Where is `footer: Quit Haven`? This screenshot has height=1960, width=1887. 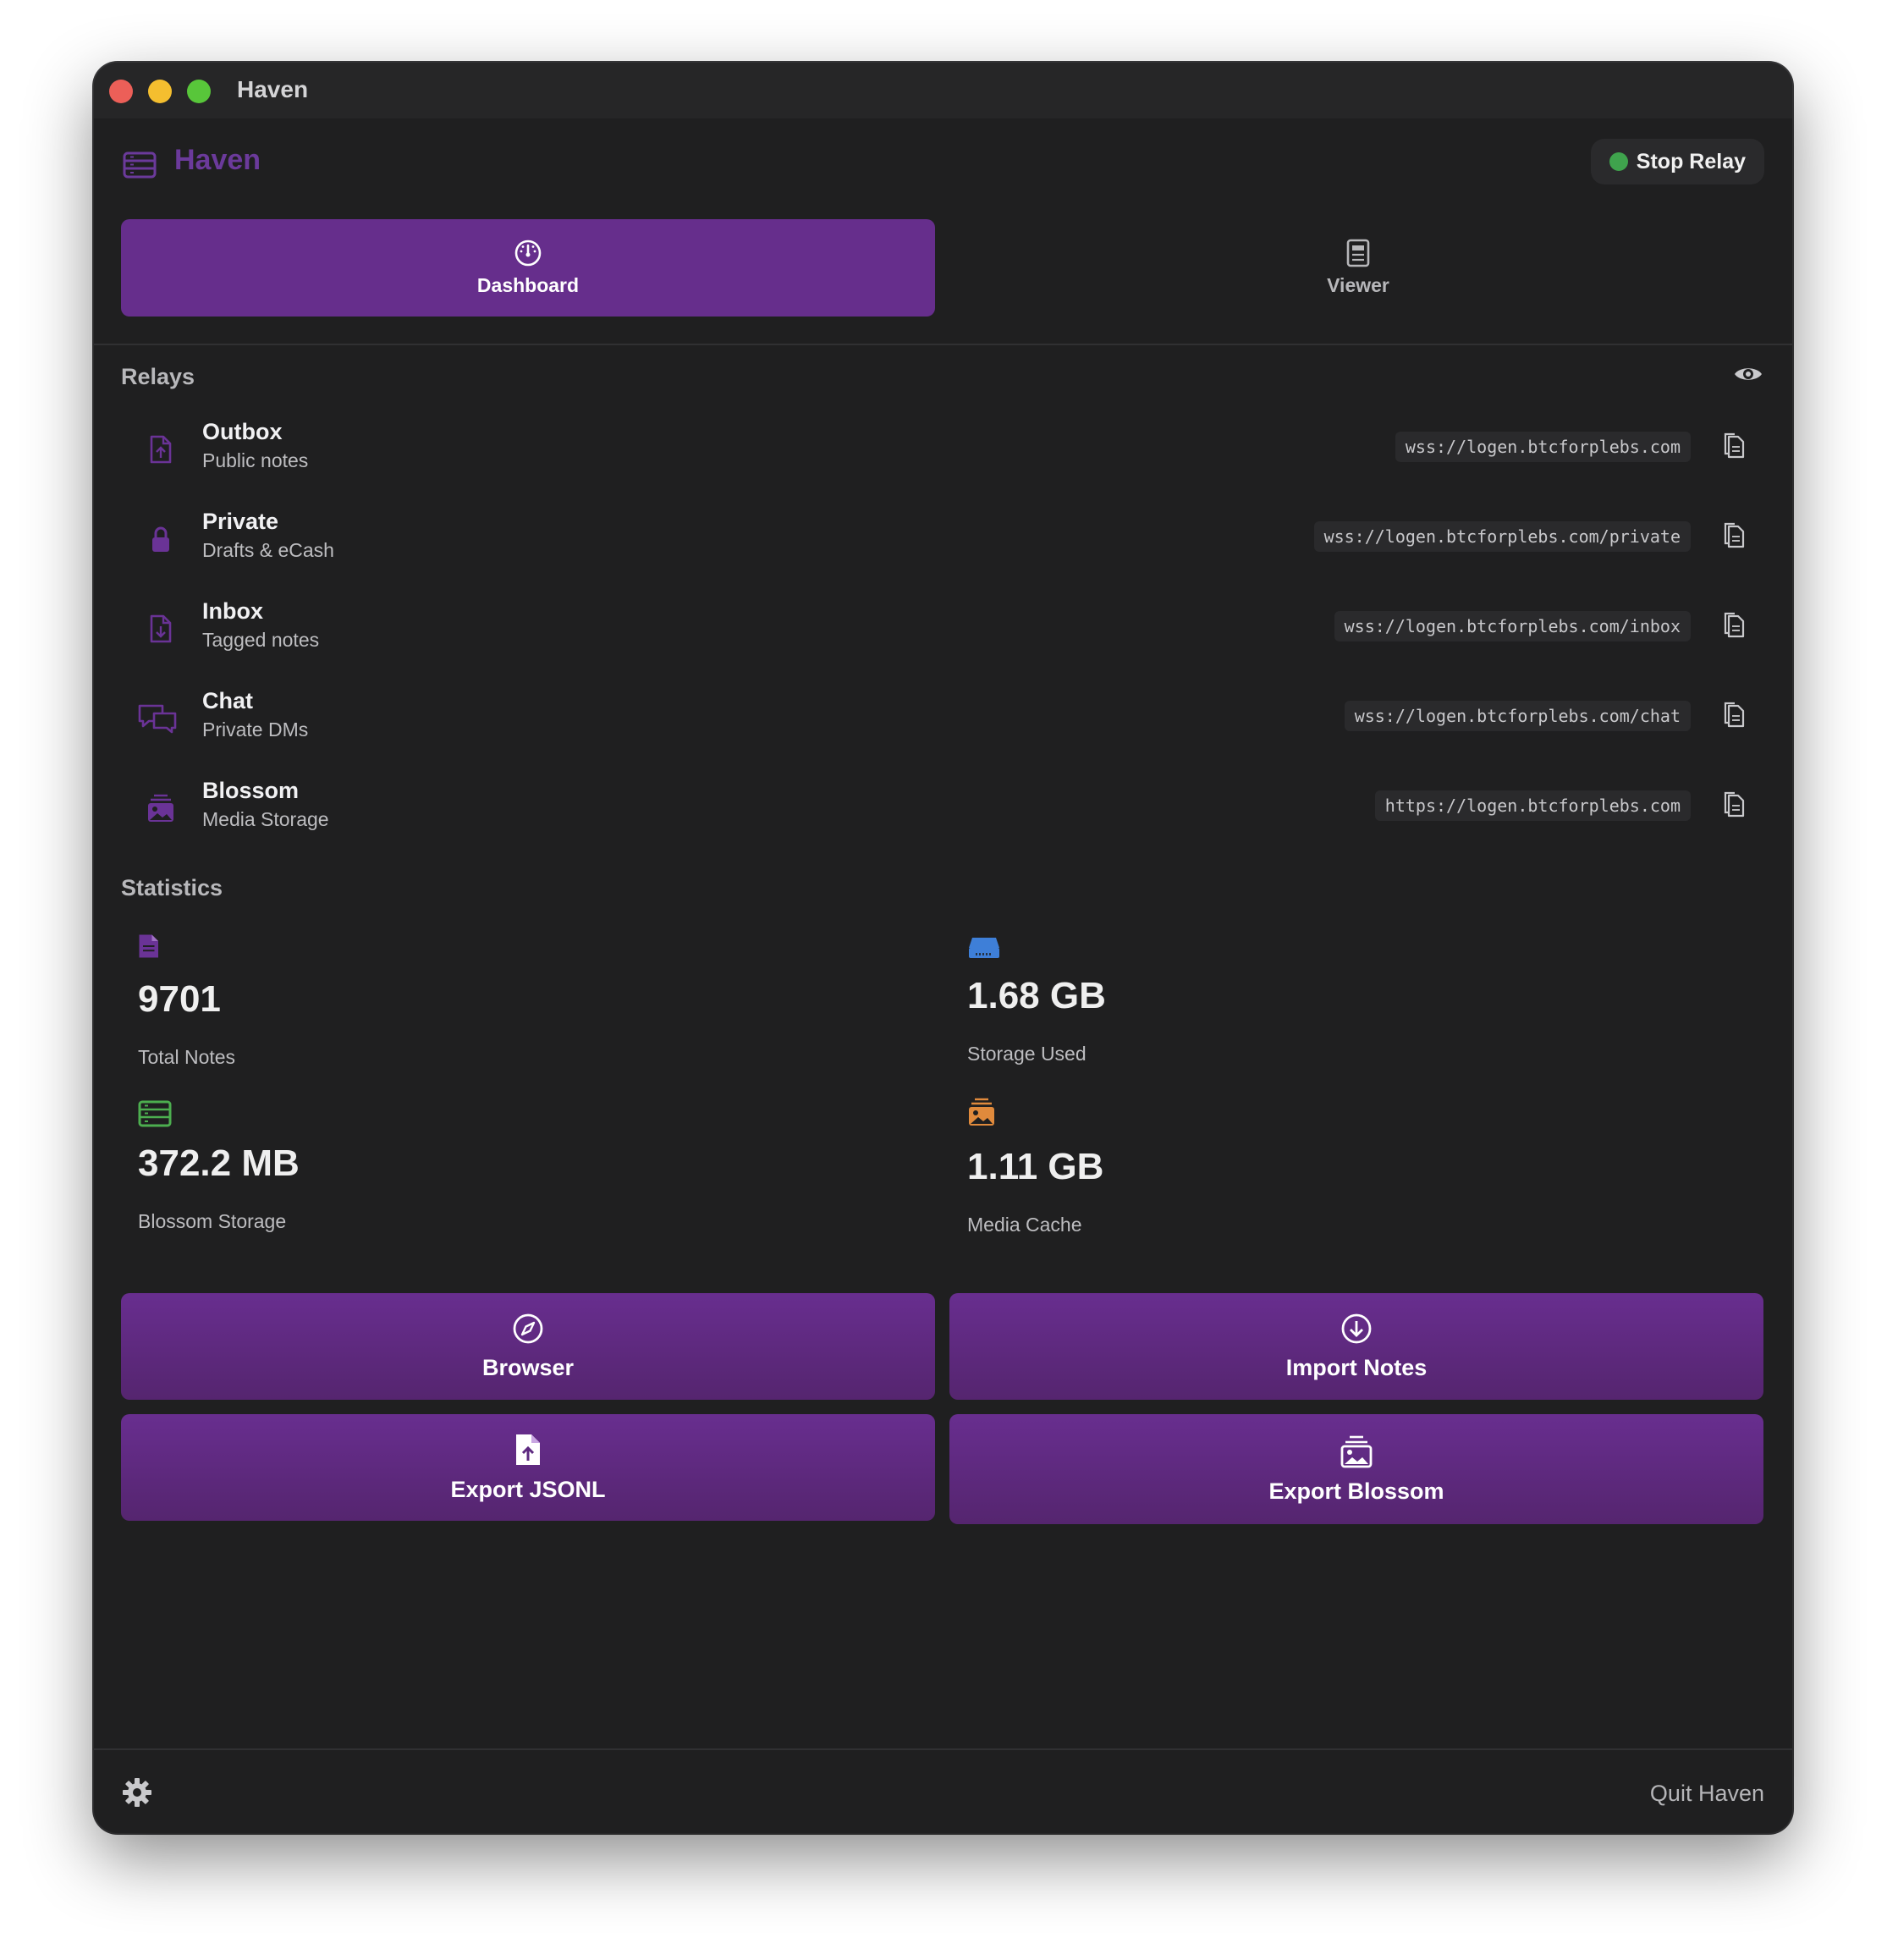 footer: Quit Haven is located at coordinates (943, 1790).